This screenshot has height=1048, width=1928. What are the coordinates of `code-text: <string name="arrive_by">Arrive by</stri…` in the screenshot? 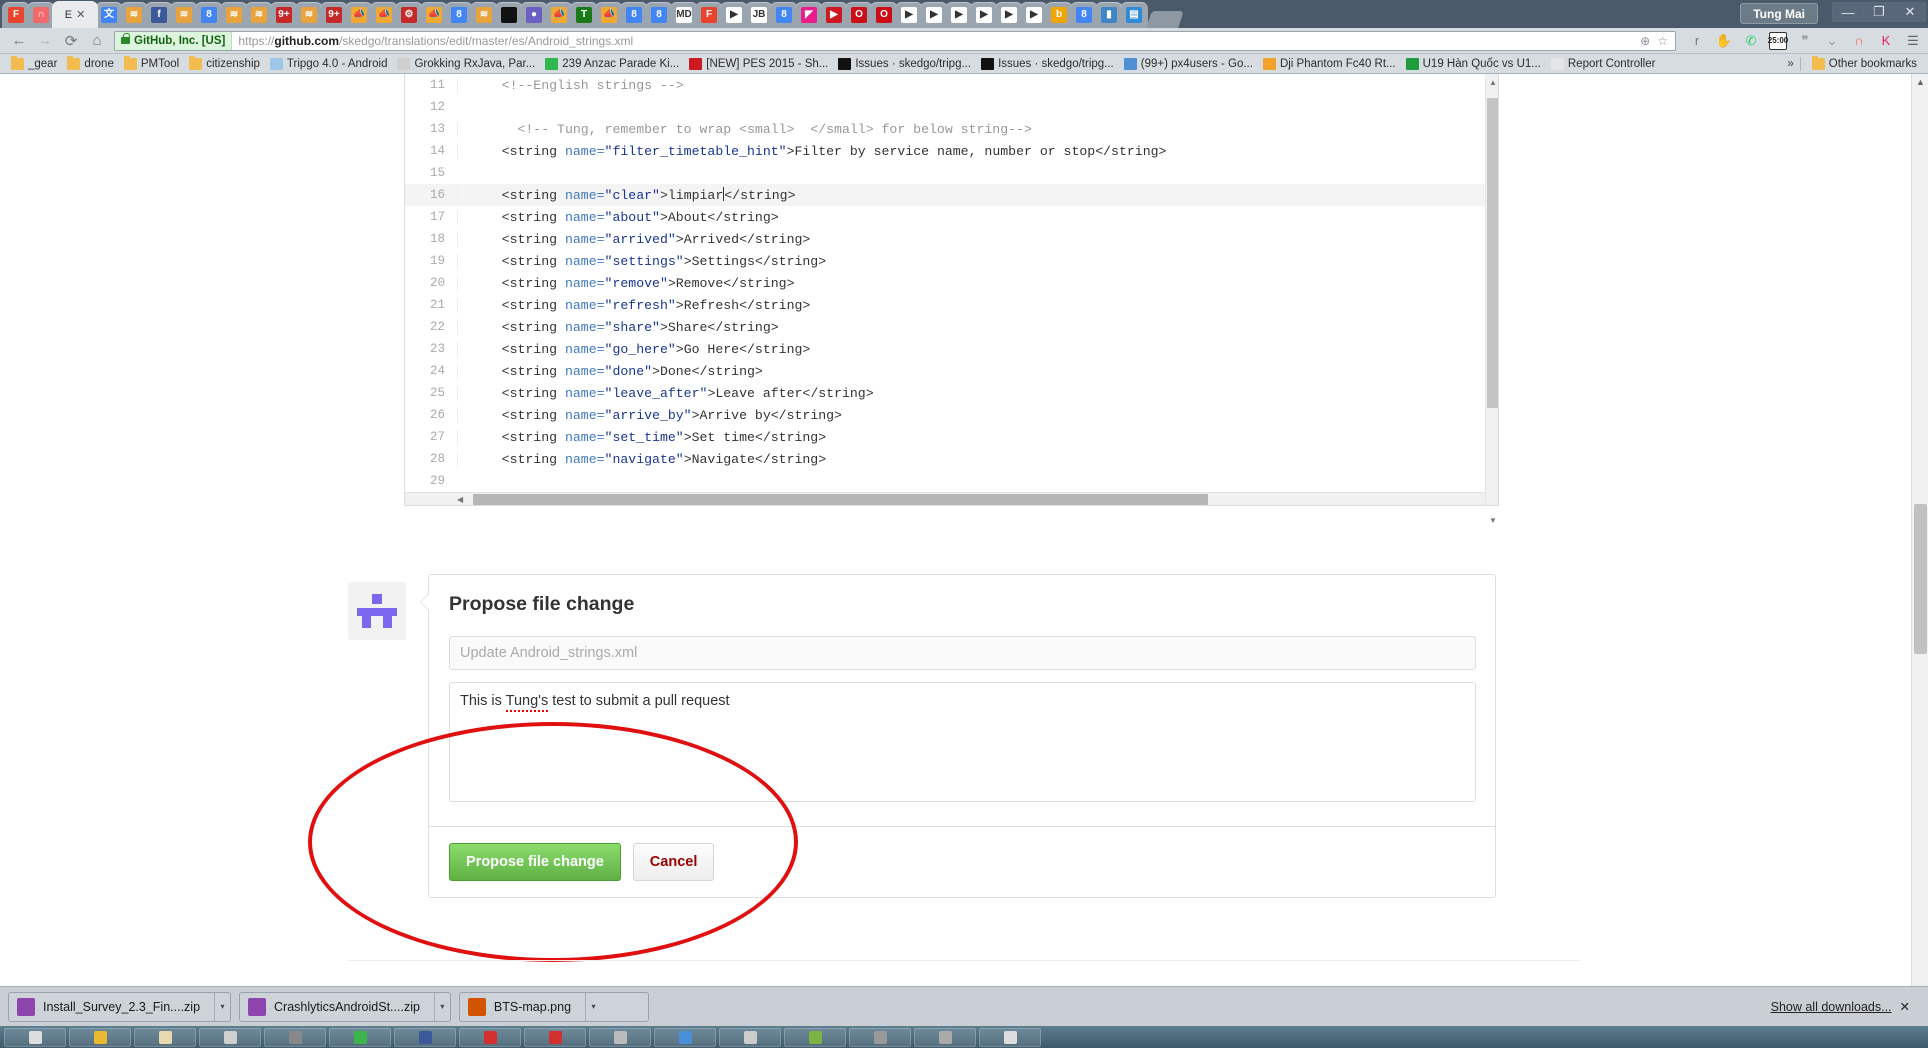 It's located at (977, 415).